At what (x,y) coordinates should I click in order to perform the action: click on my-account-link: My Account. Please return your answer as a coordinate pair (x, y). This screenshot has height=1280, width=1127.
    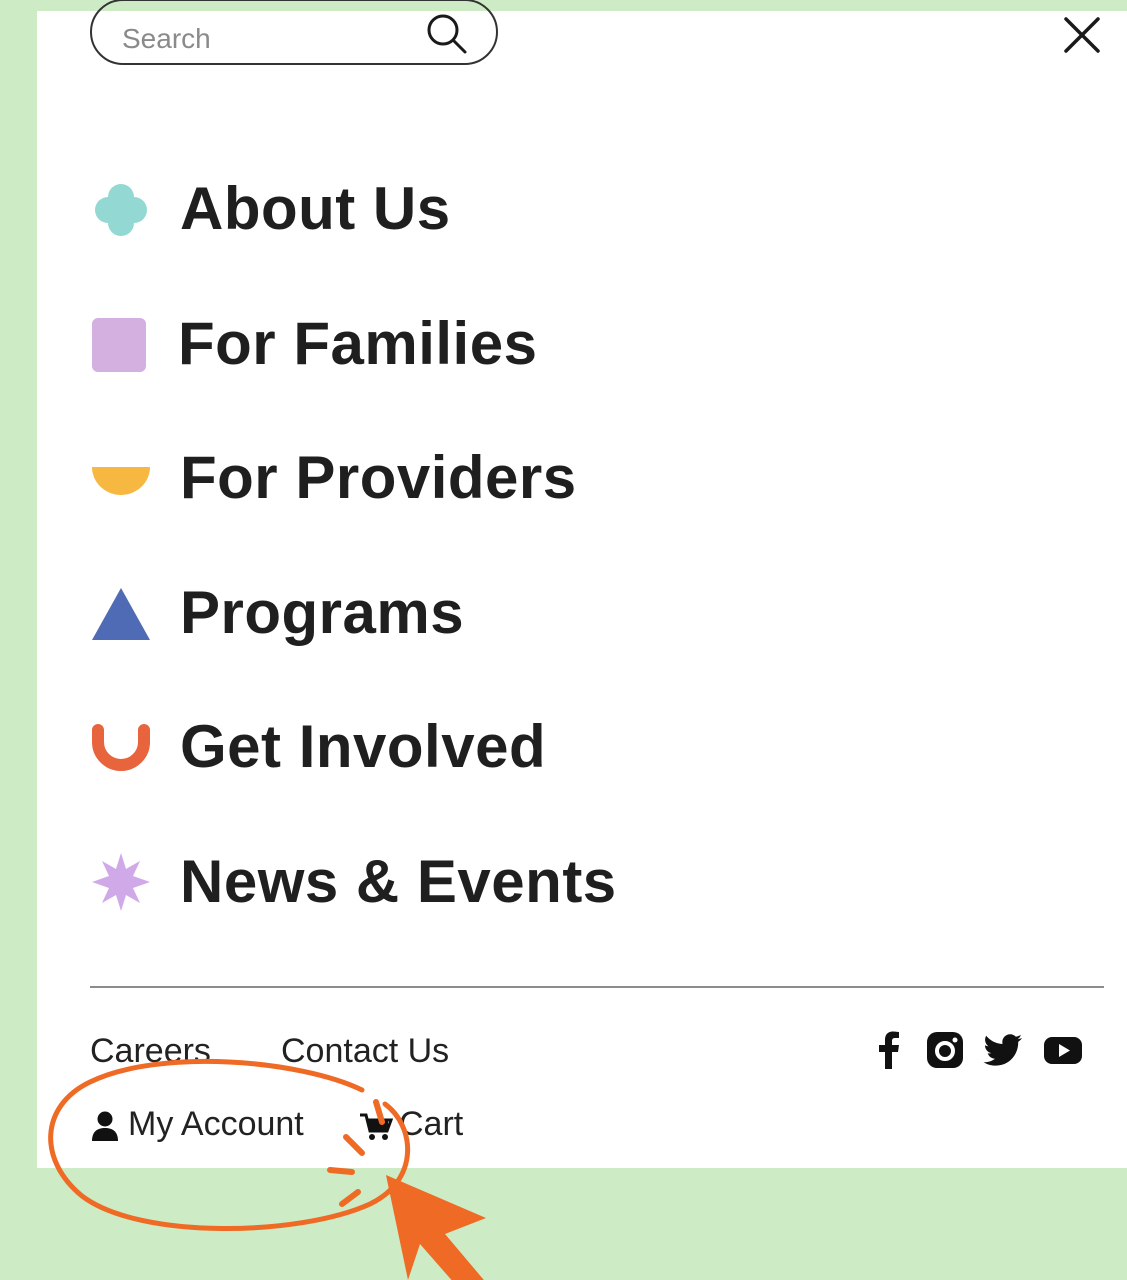
    Looking at the image, I should click on (220, 1126).